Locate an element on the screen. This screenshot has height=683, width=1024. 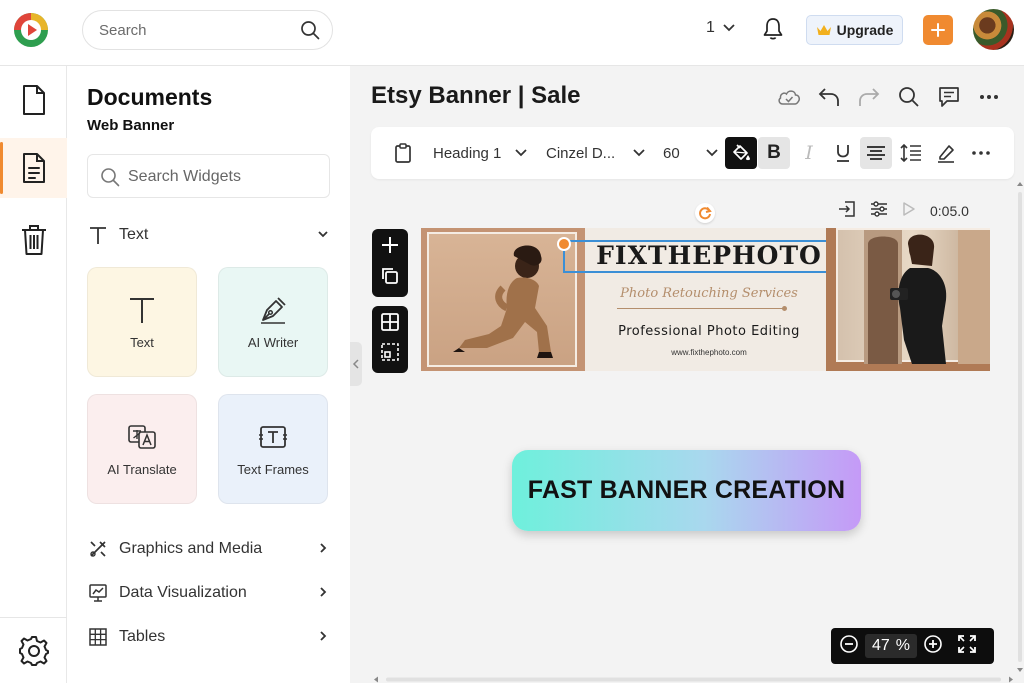
rotate-icon is located at coordinates (705, 213).